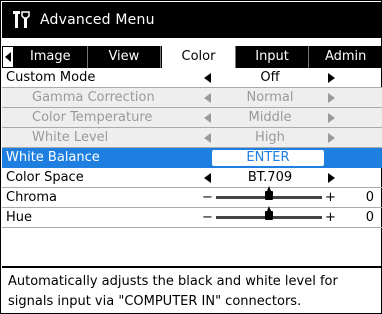 The height and width of the screenshot is (314, 382). What do you see at coordinates (19, 217) in the screenshot?
I see `hue-label: Hue` at bounding box center [19, 217].